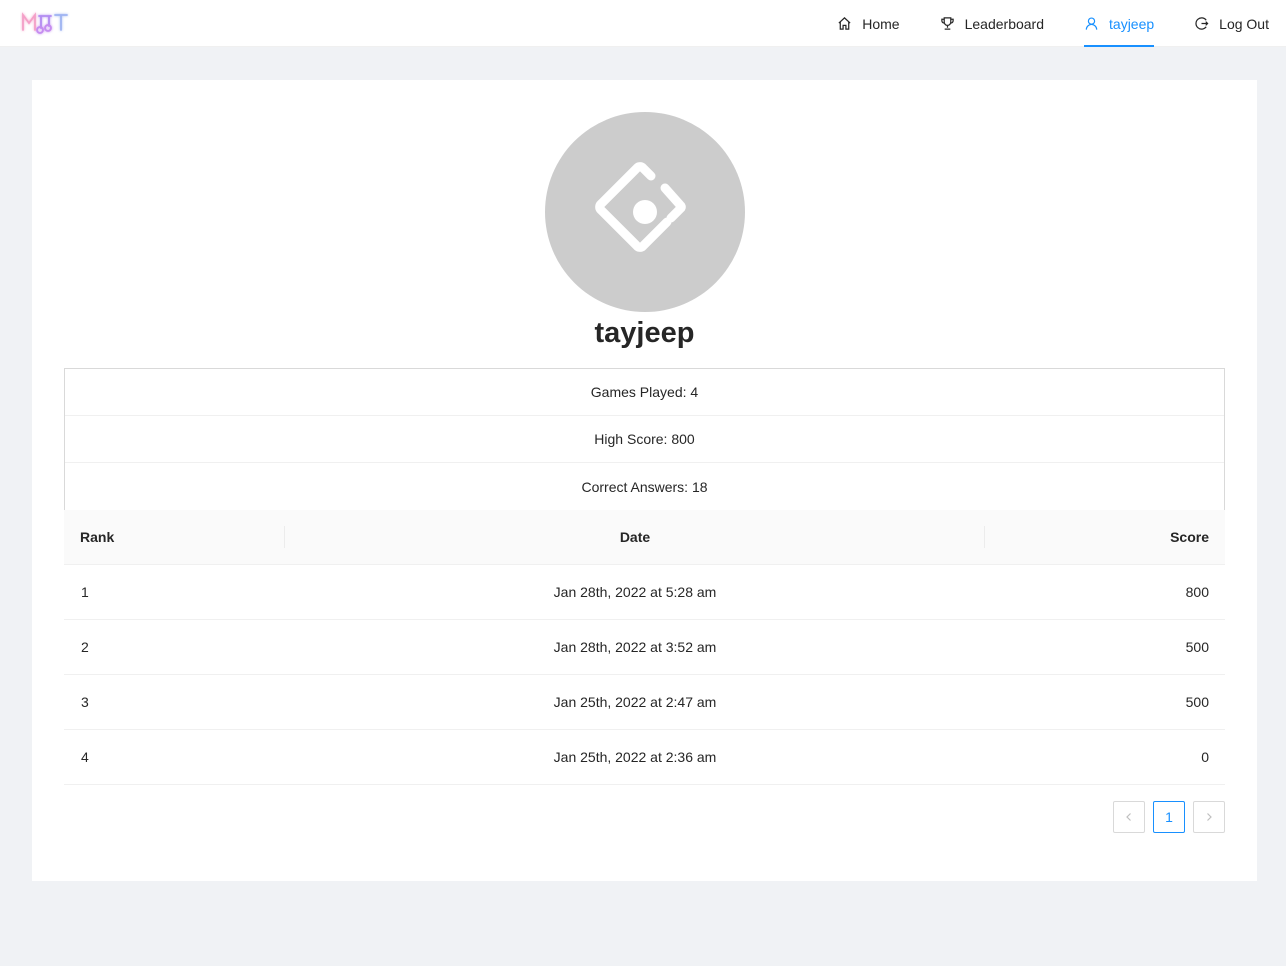 This screenshot has width=1286, height=966. I want to click on cell-rank: 4, so click(85, 757).